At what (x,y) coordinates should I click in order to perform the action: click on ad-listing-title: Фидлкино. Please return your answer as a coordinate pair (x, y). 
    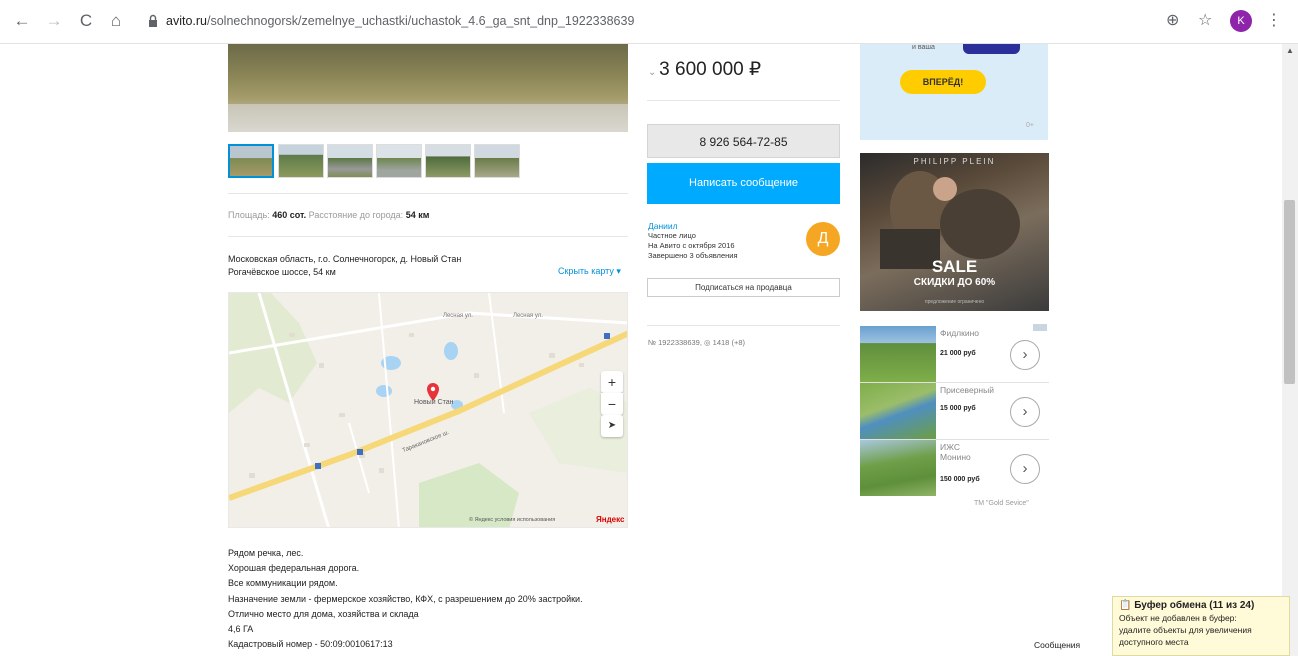
    Looking at the image, I should click on (960, 333).